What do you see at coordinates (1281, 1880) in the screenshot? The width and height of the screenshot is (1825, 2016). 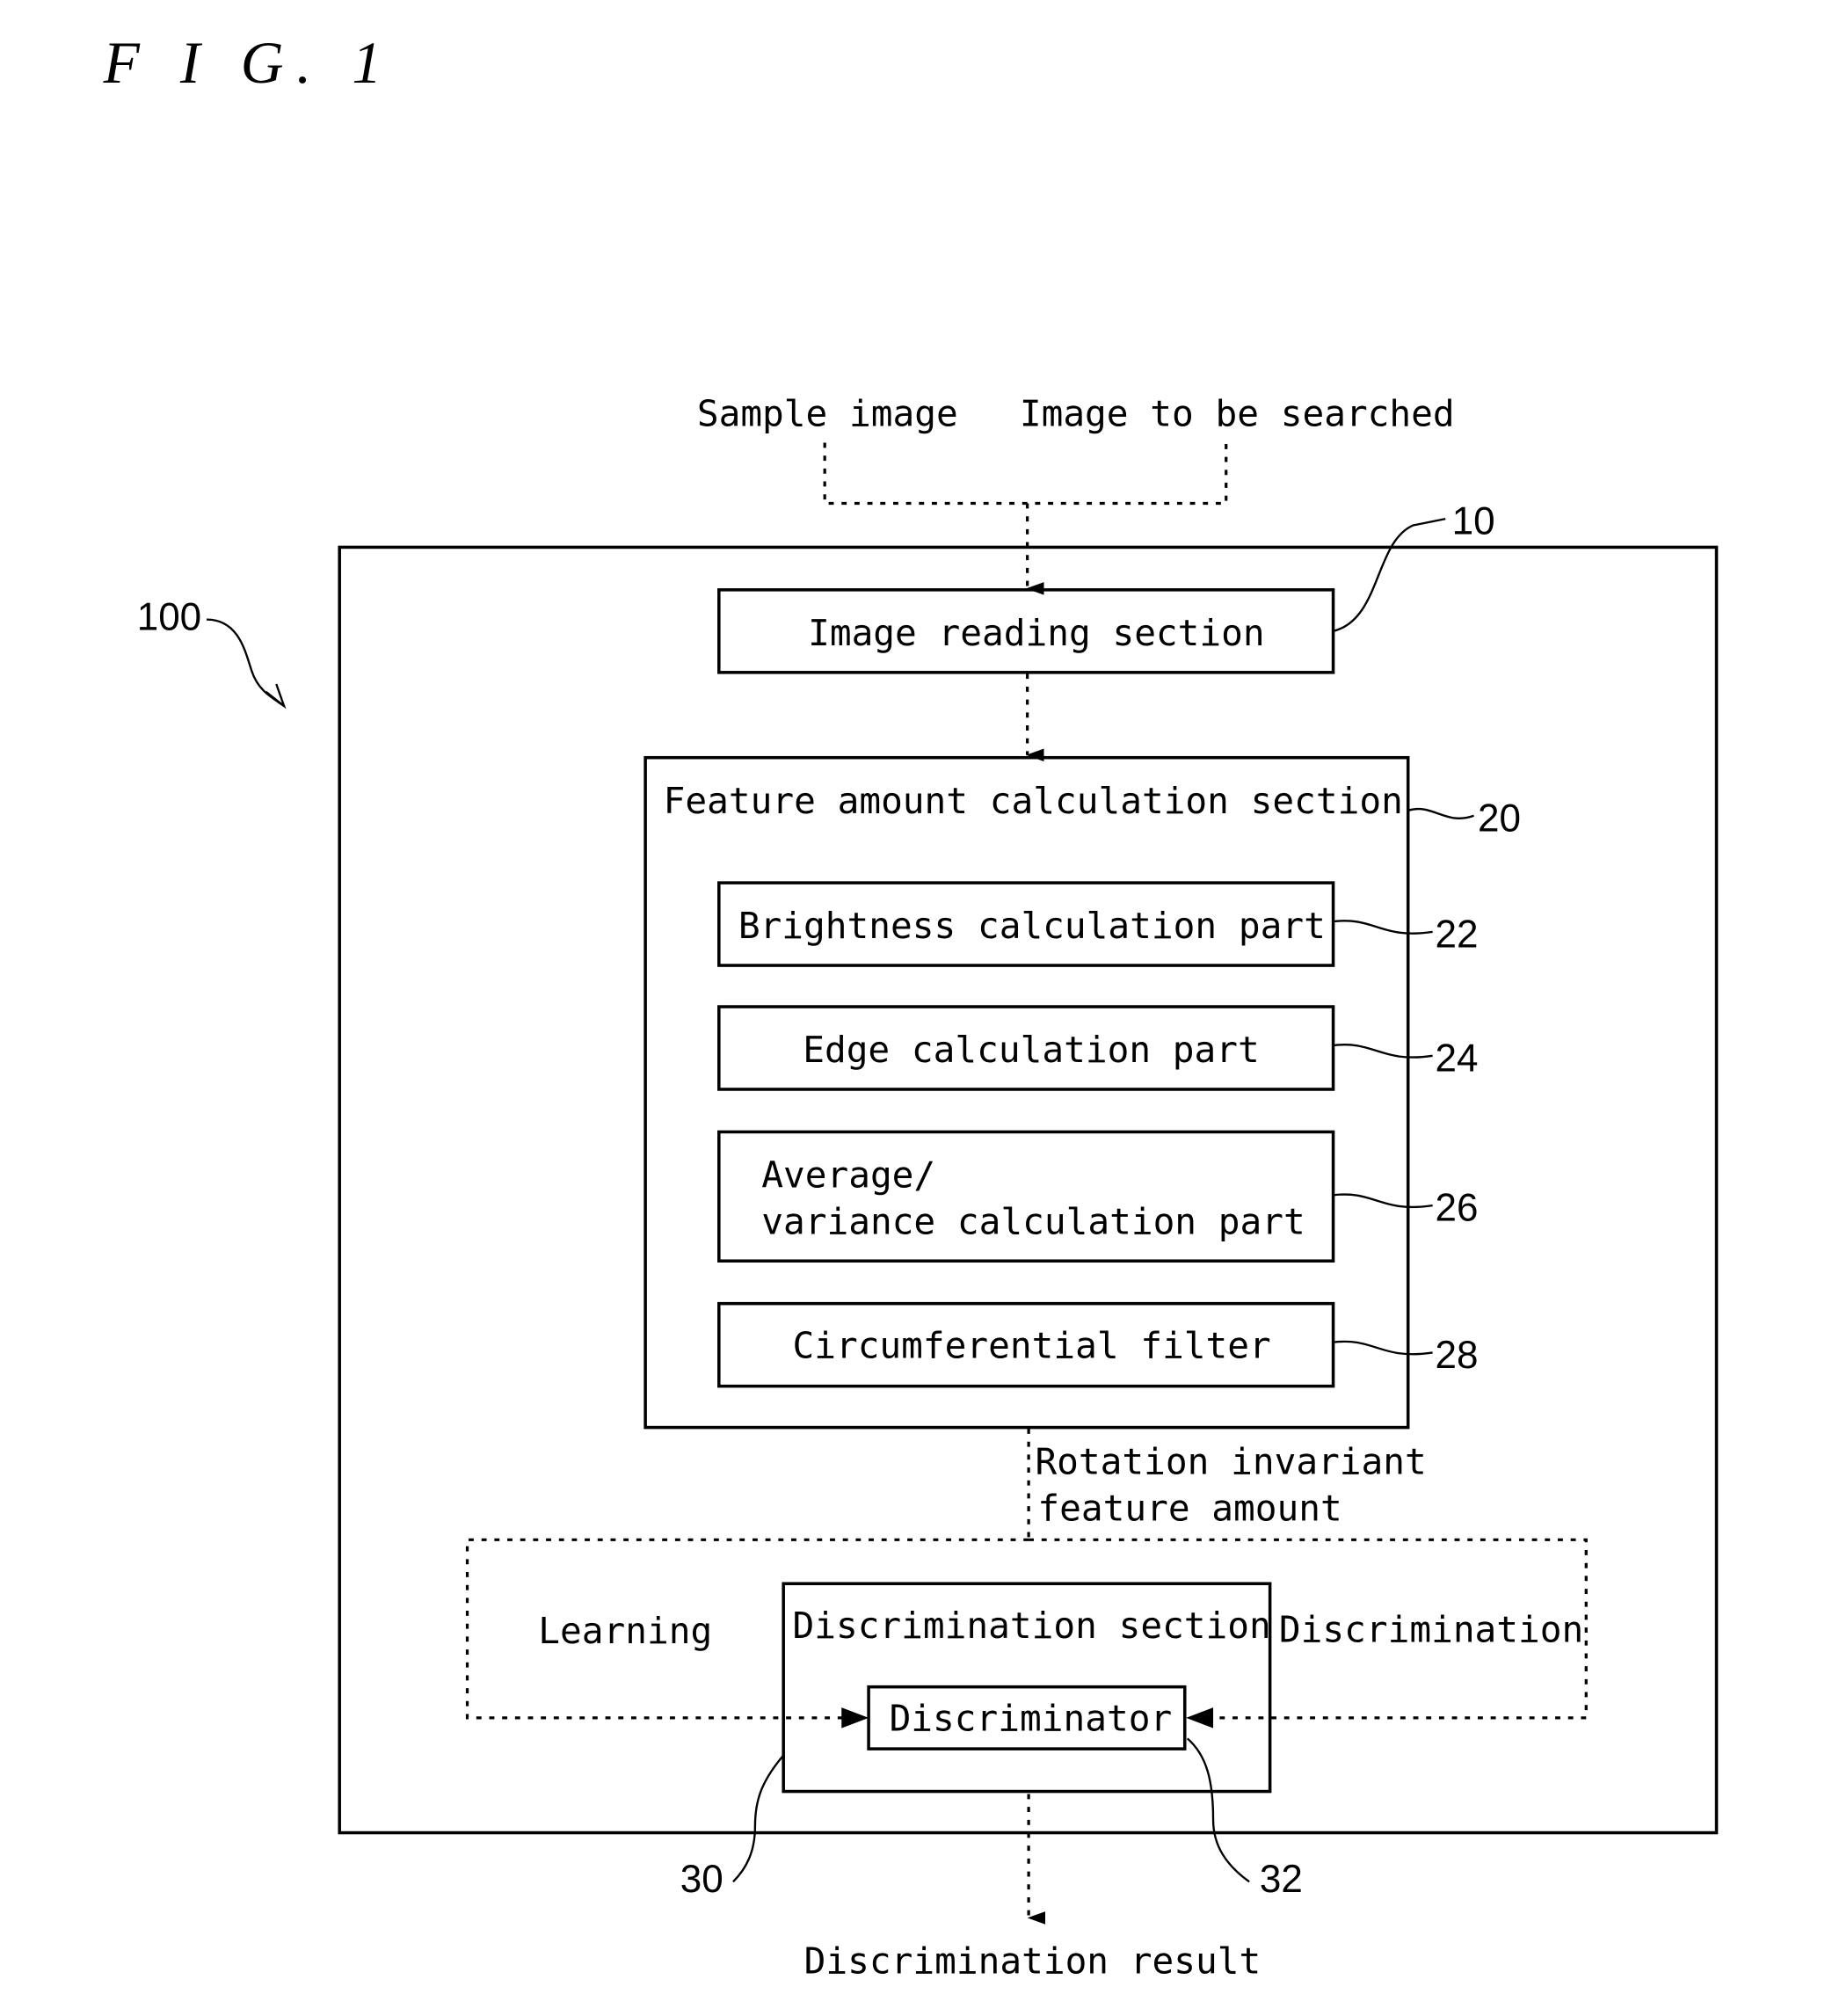 I see `discriminator-ref: 32` at bounding box center [1281, 1880].